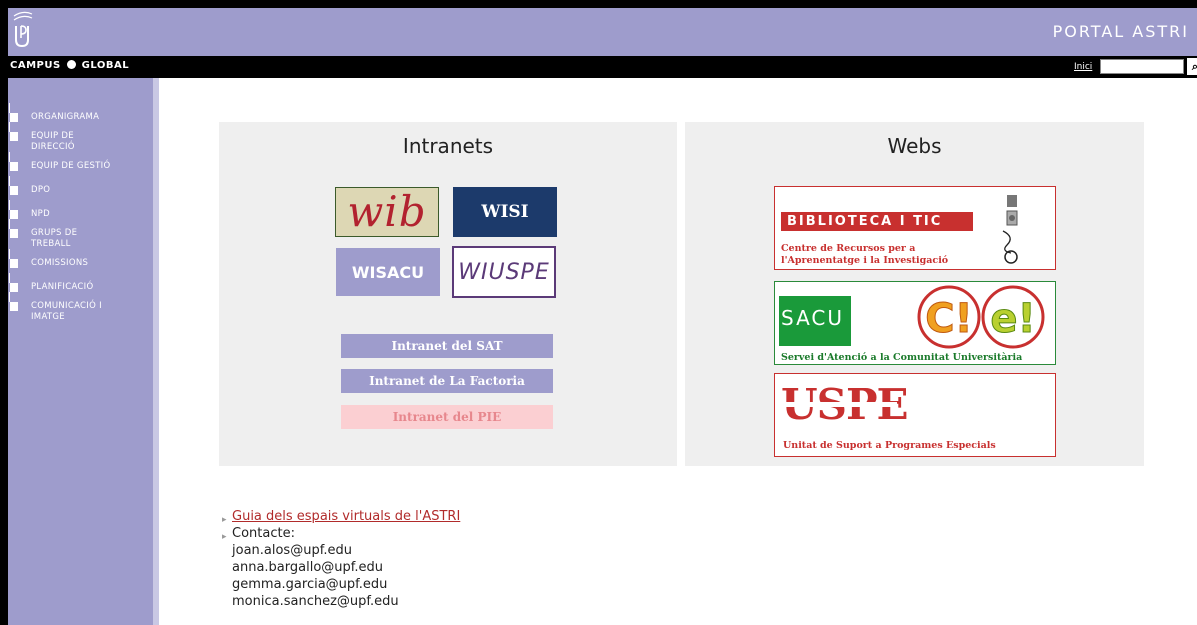 Image resolution: width=1197 pixels, height=625 pixels. Describe the element at coordinates (1083, 67) in the screenshot. I see `inici-link: Inici` at that location.